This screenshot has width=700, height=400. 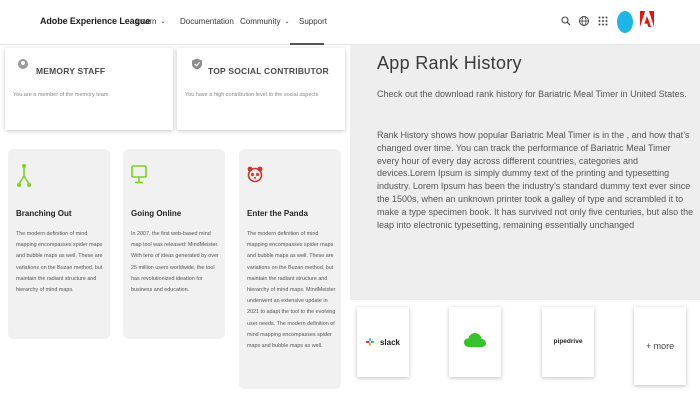 I want to click on app-tile-label: + more, so click(x=660, y=346).